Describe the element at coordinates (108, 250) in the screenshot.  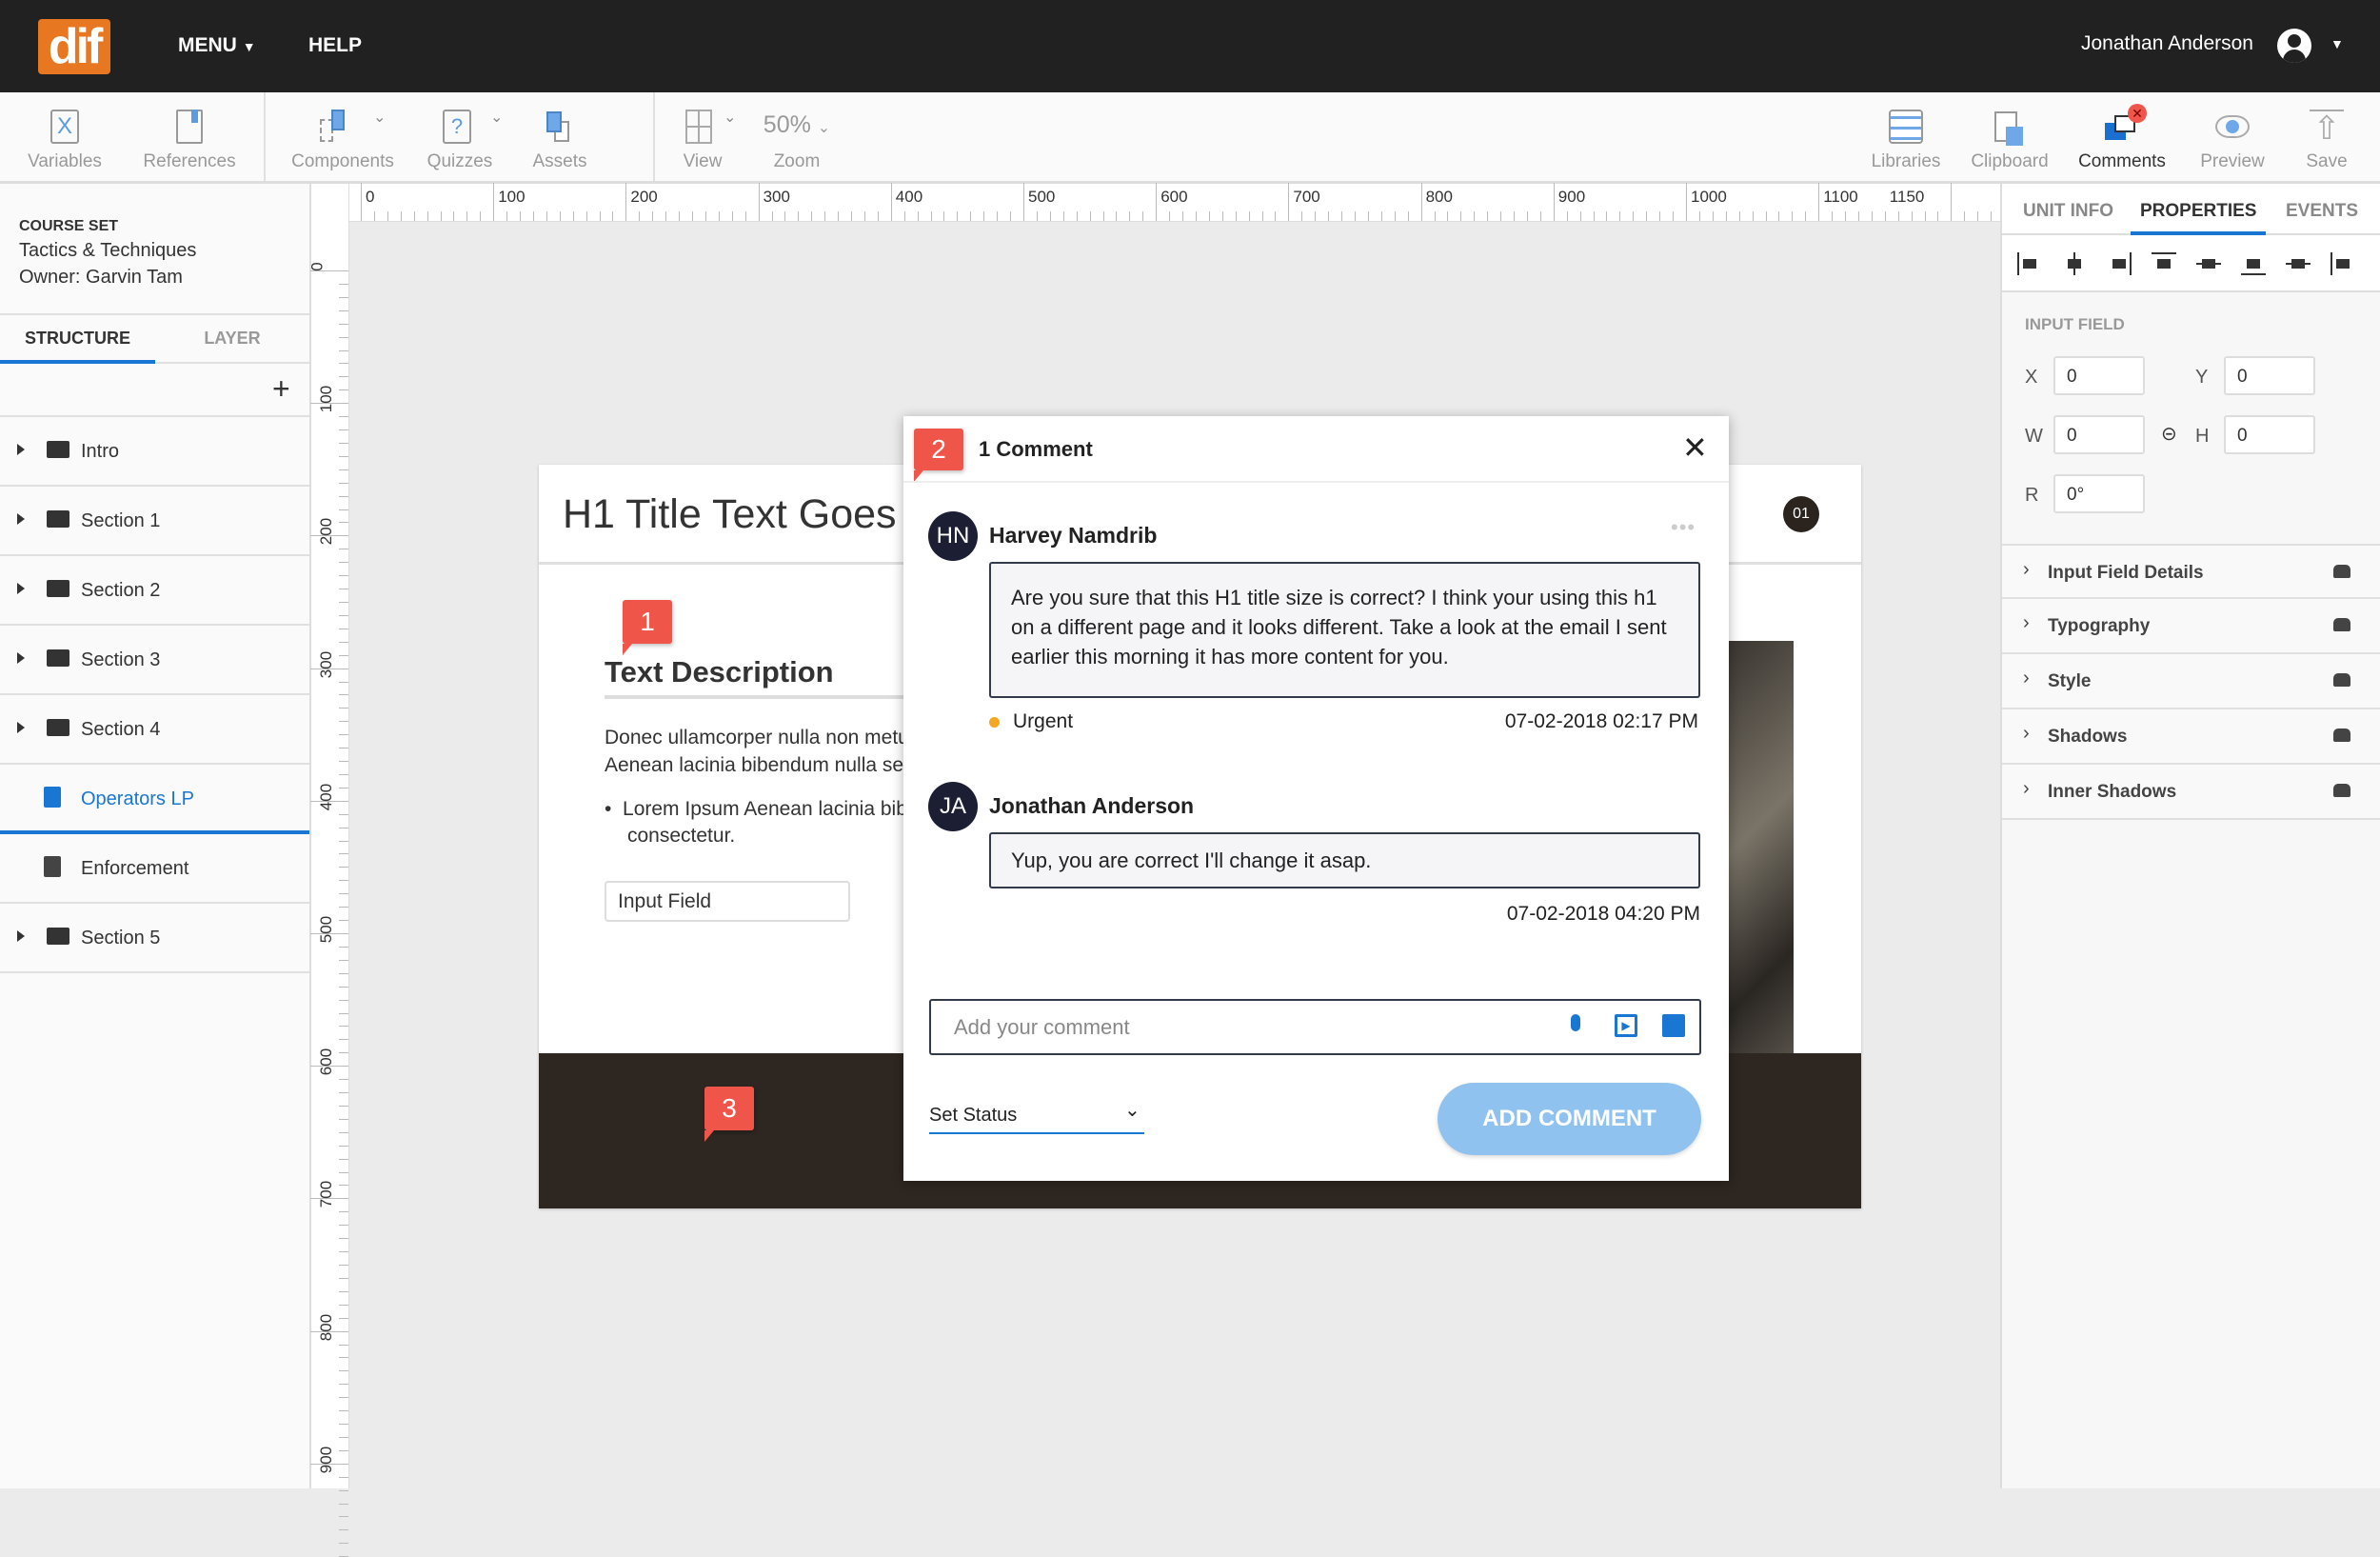
I see `course-name: Tactics & Techniques` at that location.